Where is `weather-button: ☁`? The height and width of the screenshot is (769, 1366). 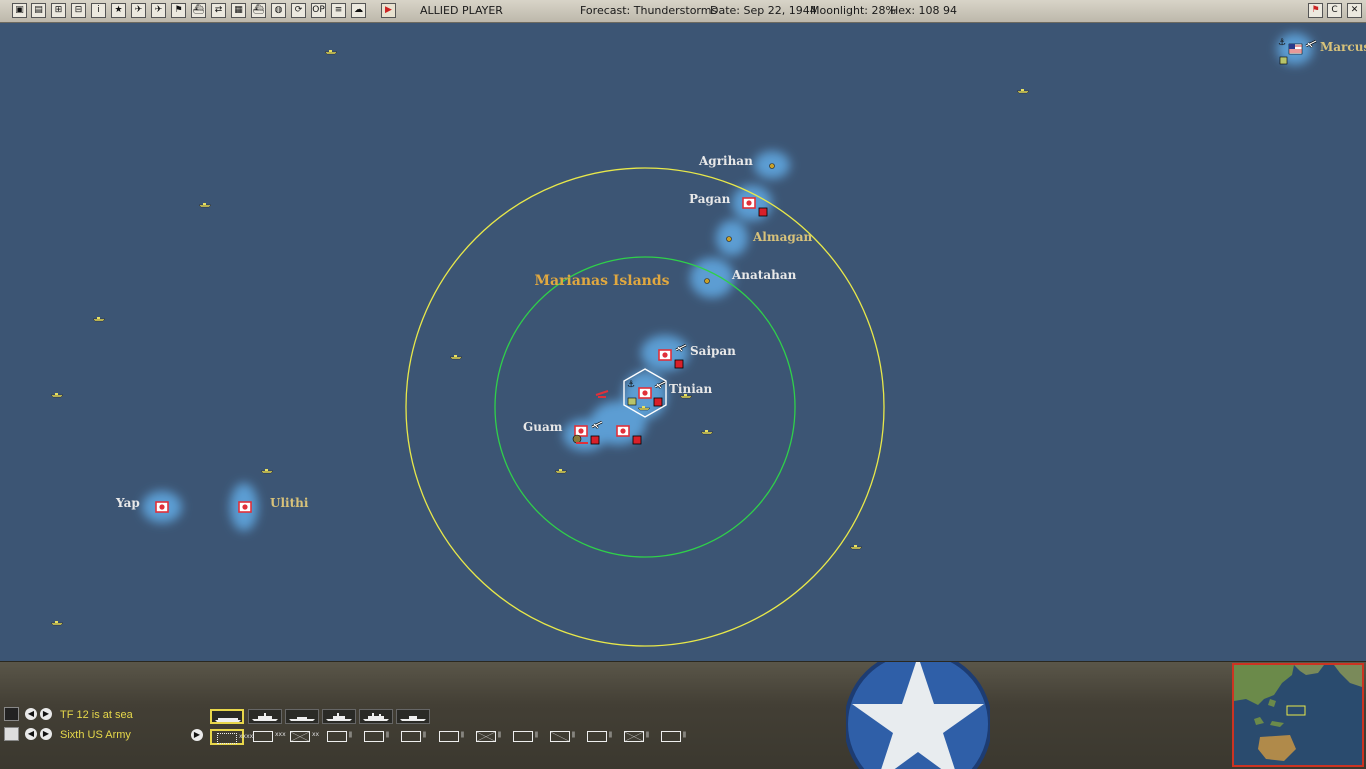
weather-button: ☁ is located at coordinates (358, 10).